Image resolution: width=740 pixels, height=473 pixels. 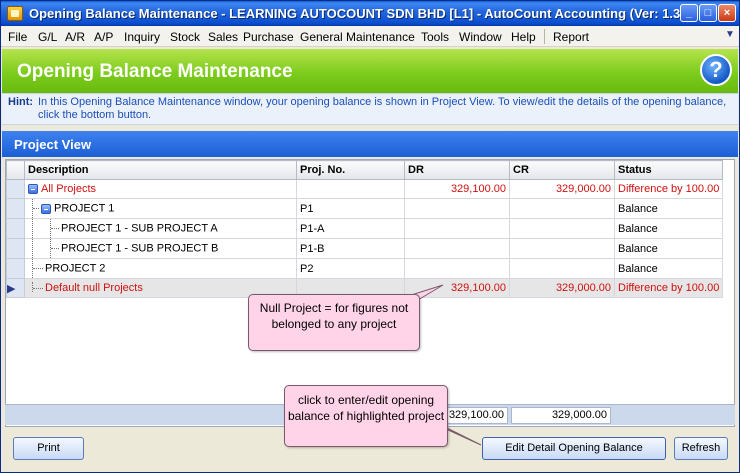 I want to click on proj-no-cell: P1-B, so click(x=350, y=248).